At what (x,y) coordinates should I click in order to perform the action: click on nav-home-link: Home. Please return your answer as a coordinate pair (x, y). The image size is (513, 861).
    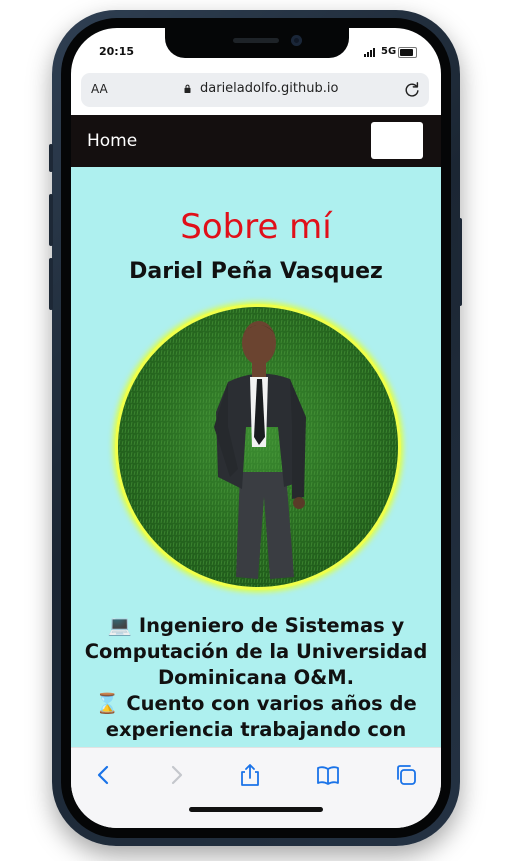
    Looking at the image, I should click on (112, 141).